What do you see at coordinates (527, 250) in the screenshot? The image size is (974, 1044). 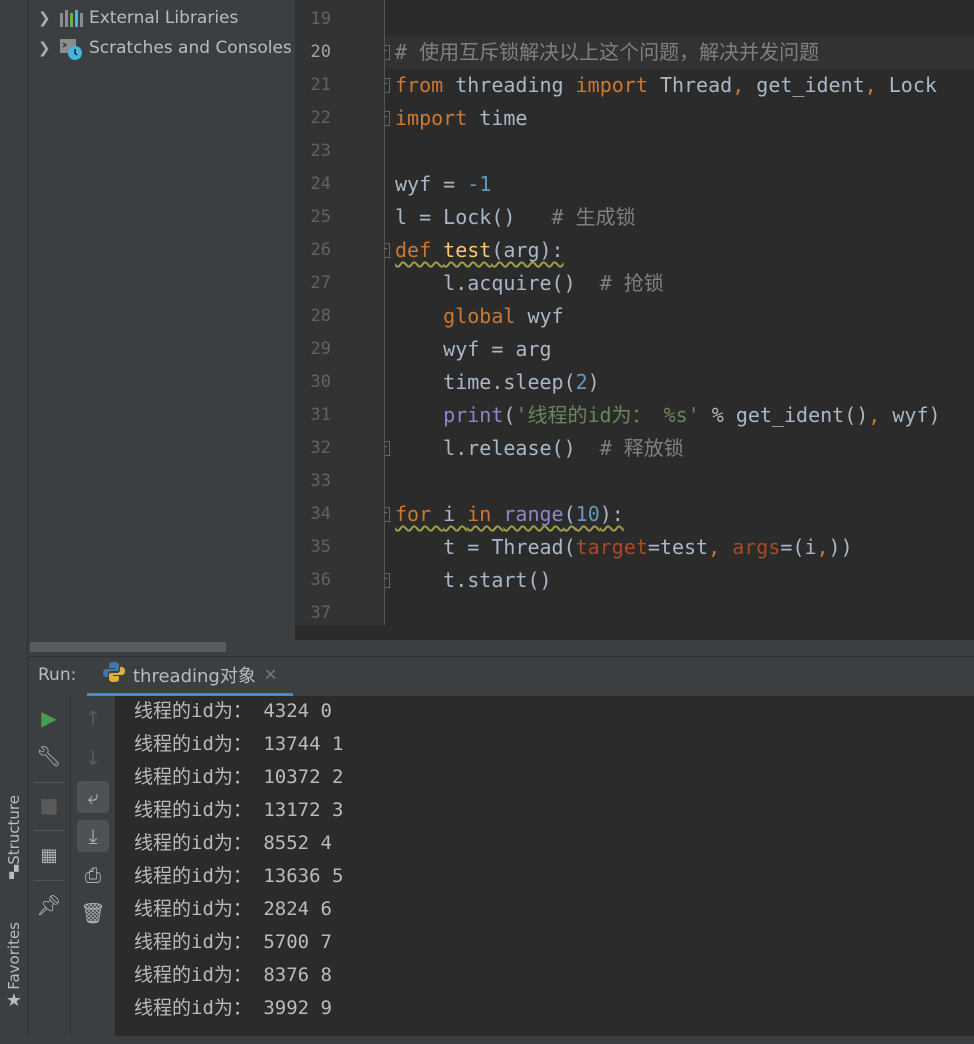 I see `code-token: (arg):` at bounding box center [527, 250].